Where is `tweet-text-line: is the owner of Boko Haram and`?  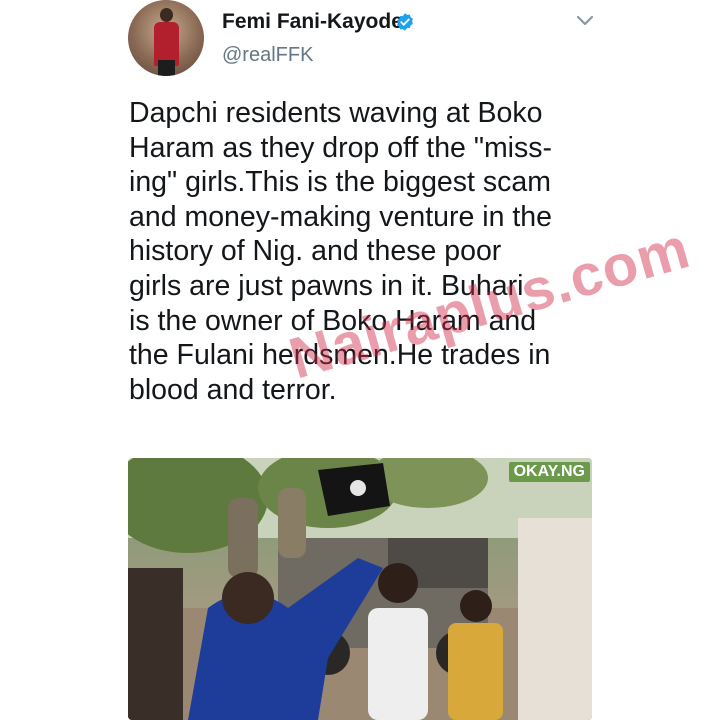
tweet-text-line: is the owner of Boko Haram and is located at coordinates (333, 320).